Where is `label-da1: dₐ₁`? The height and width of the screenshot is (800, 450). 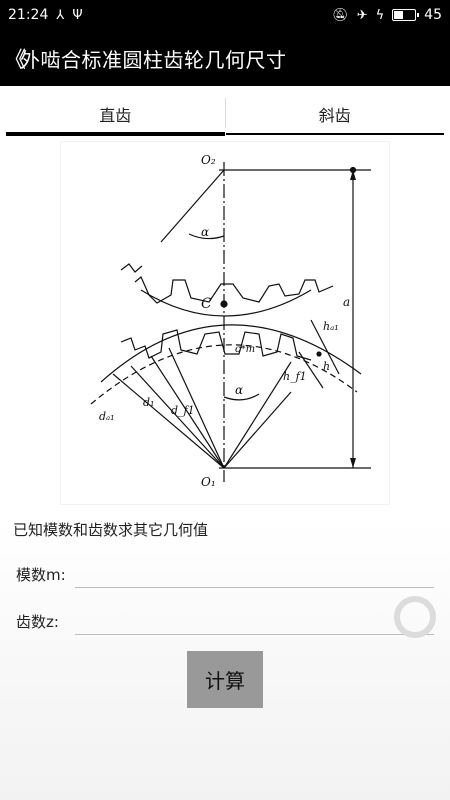 label-da1: dₐ₁ is located at coordinates (107, 416).